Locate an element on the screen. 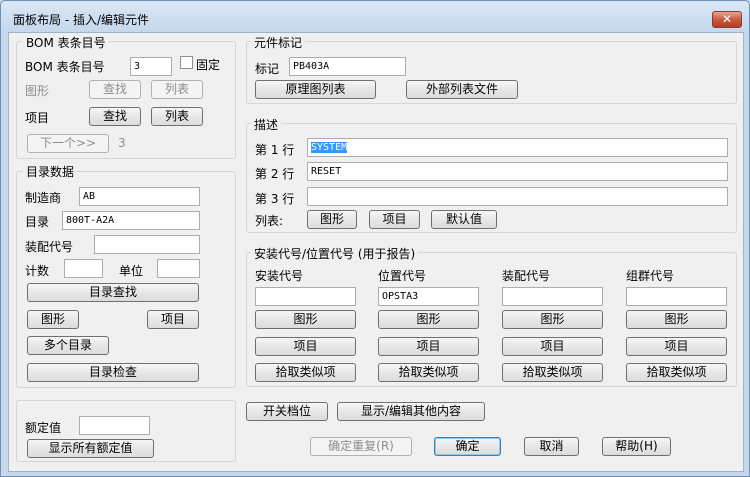 This screenshot has height=477, width=750. install-code-drawing-button: 图形 is located at coordinates (305, 319).